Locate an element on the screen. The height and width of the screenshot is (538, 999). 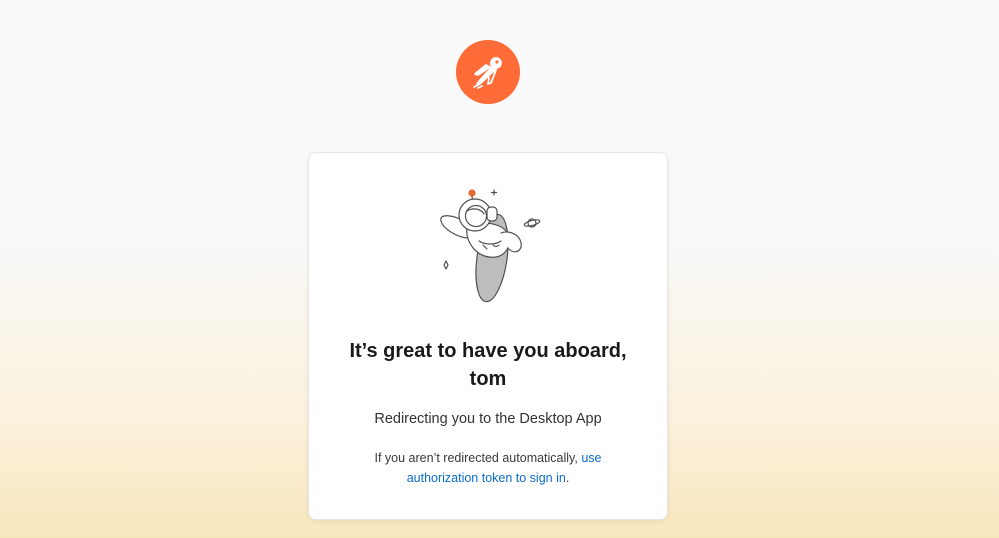
postman-logo is located at coordinates (488, 72).